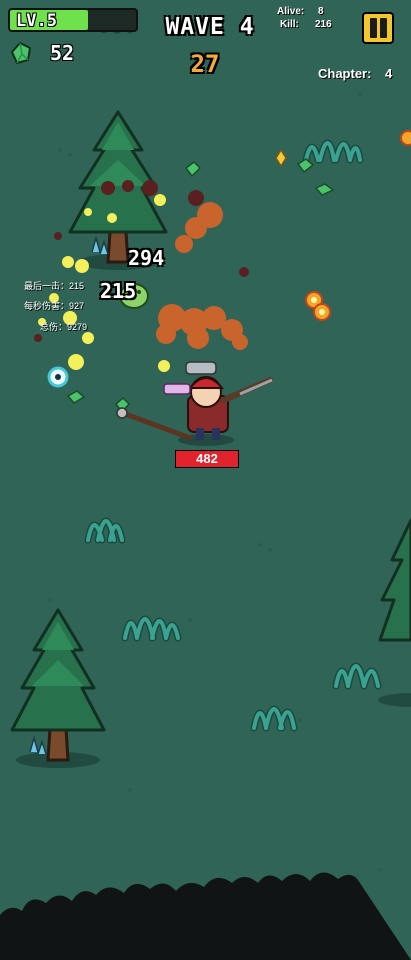 This screenshot has width=411, height=960. What do you see at coordinates (21, 53) in the screenshot?
I see `green-gem-icon` at bounding box center [21, 53].